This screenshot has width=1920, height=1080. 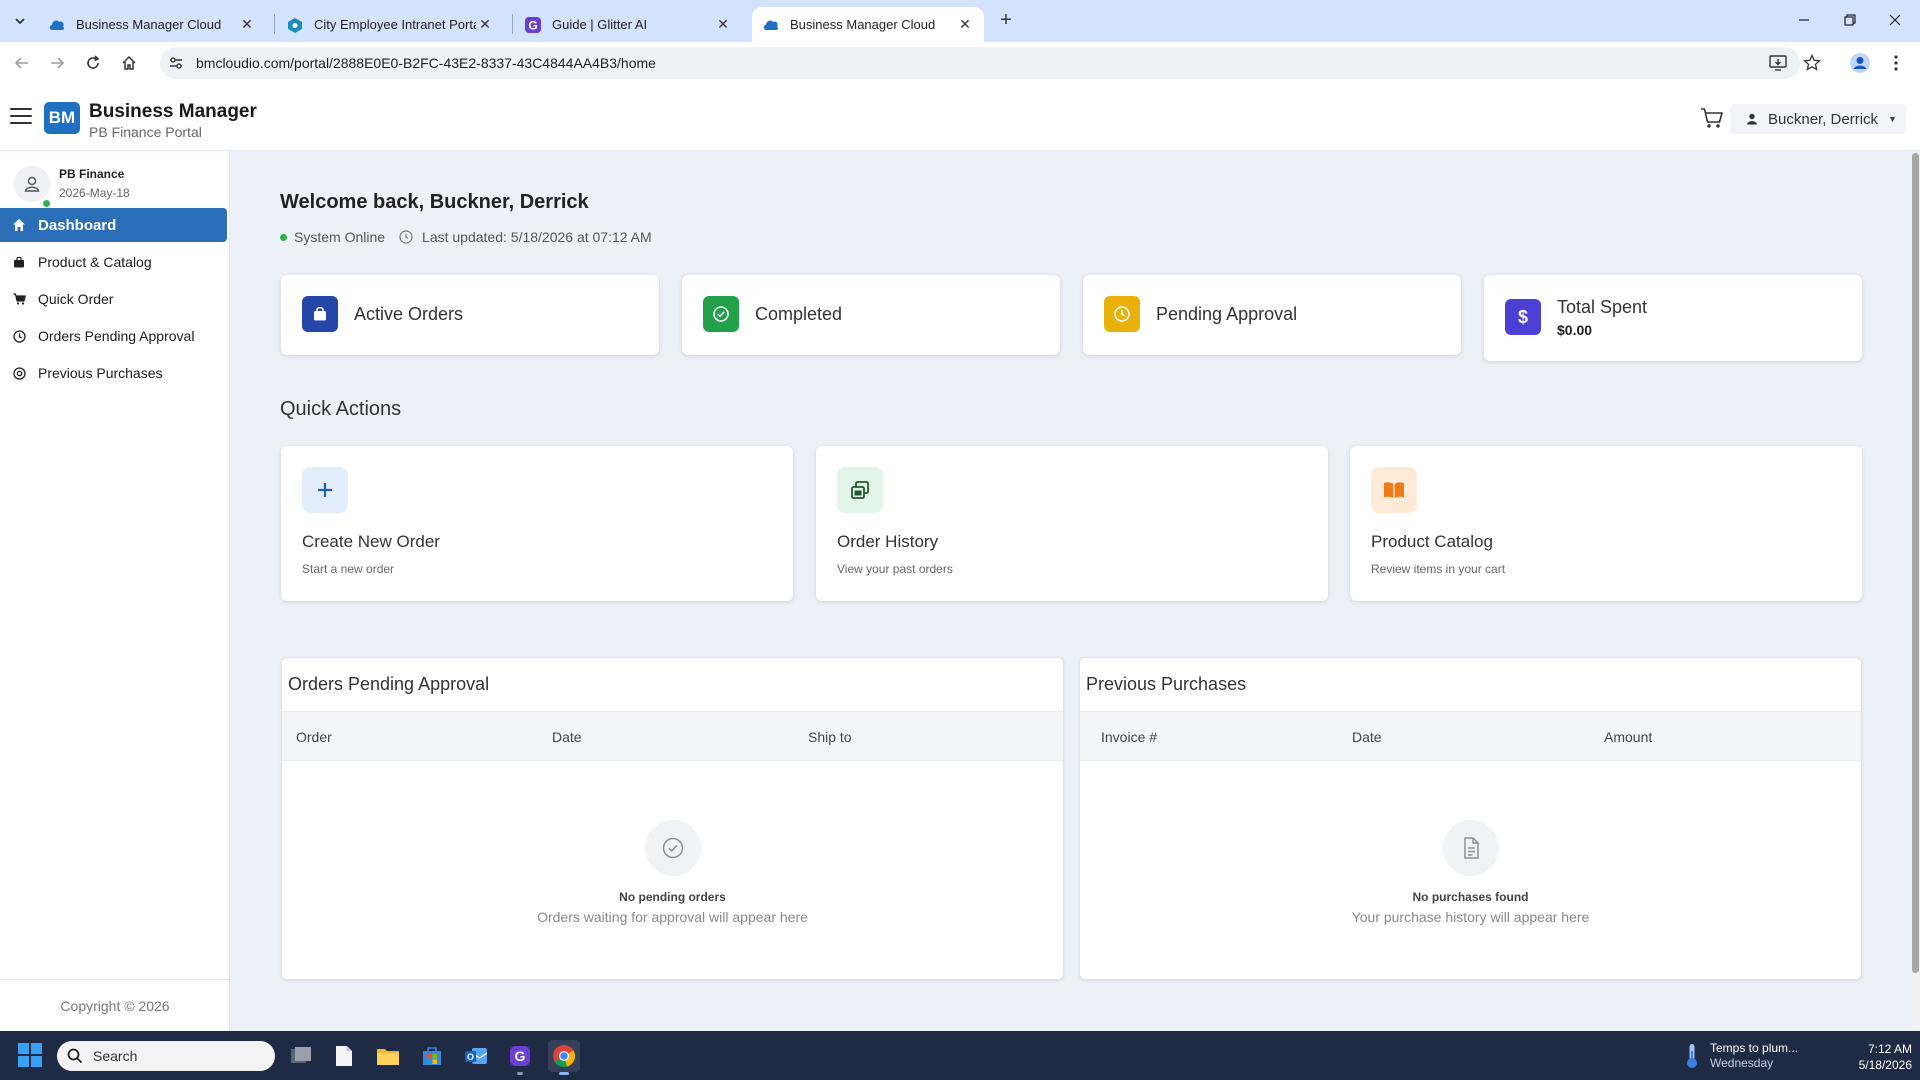 I want to click on open-book-icon, so click(x=1394, y=490).